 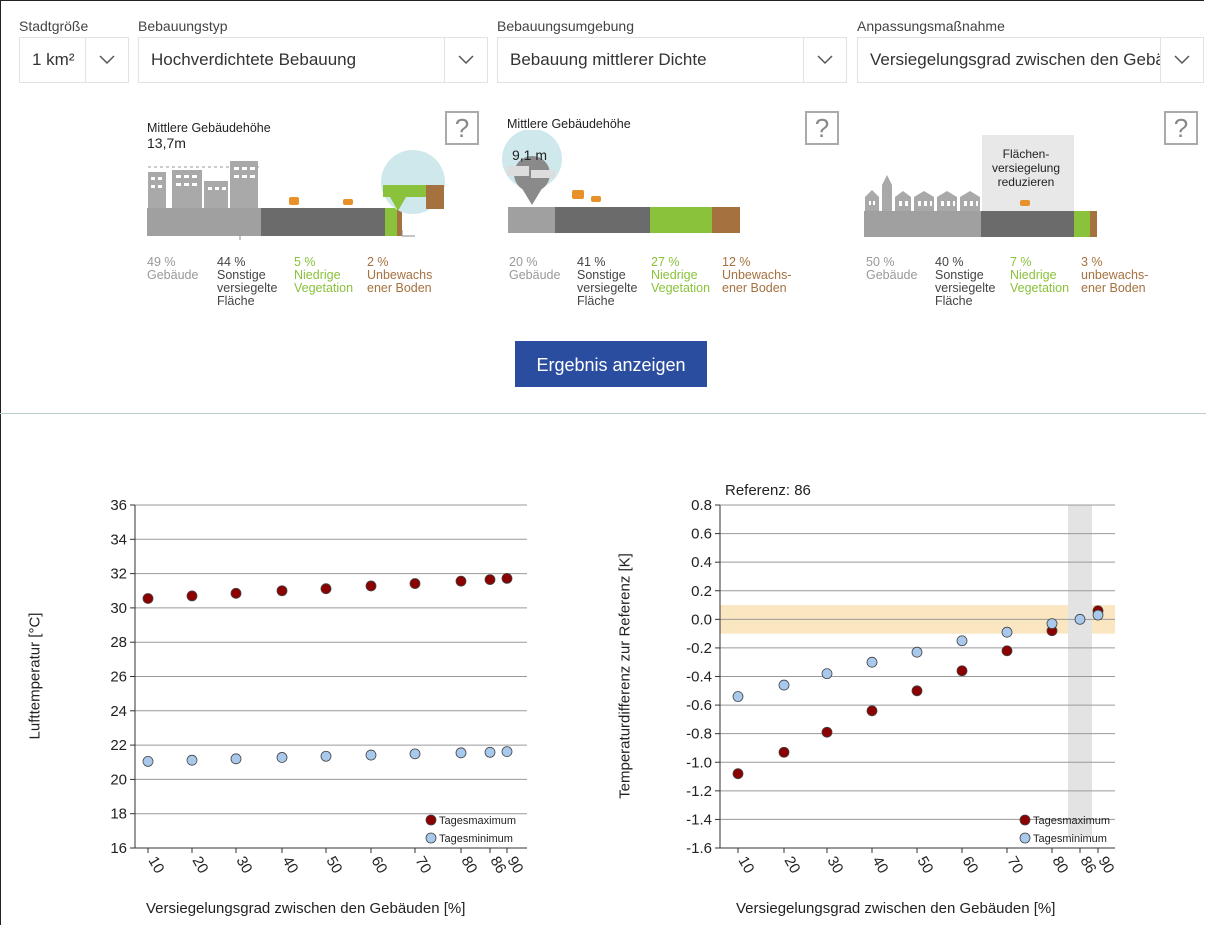 What do you see at coordinates (701, 562) in the screenshot?
I see `chart2-ytick-label: 0.4` at bounding box center [701, 562].